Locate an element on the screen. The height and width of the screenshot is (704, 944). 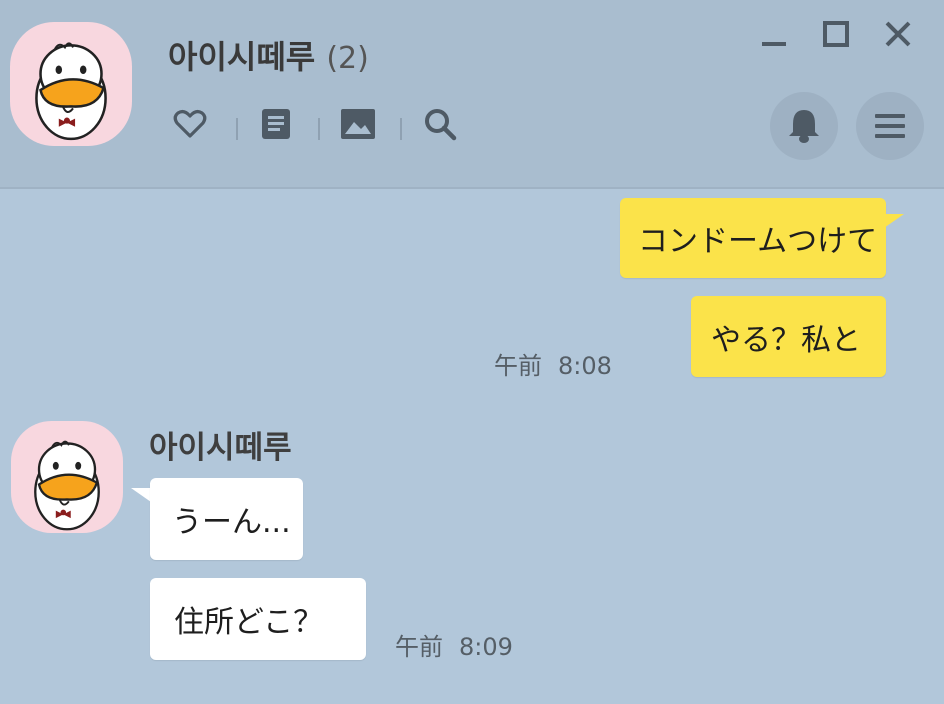
search-button is located at coordinates (440, 124).